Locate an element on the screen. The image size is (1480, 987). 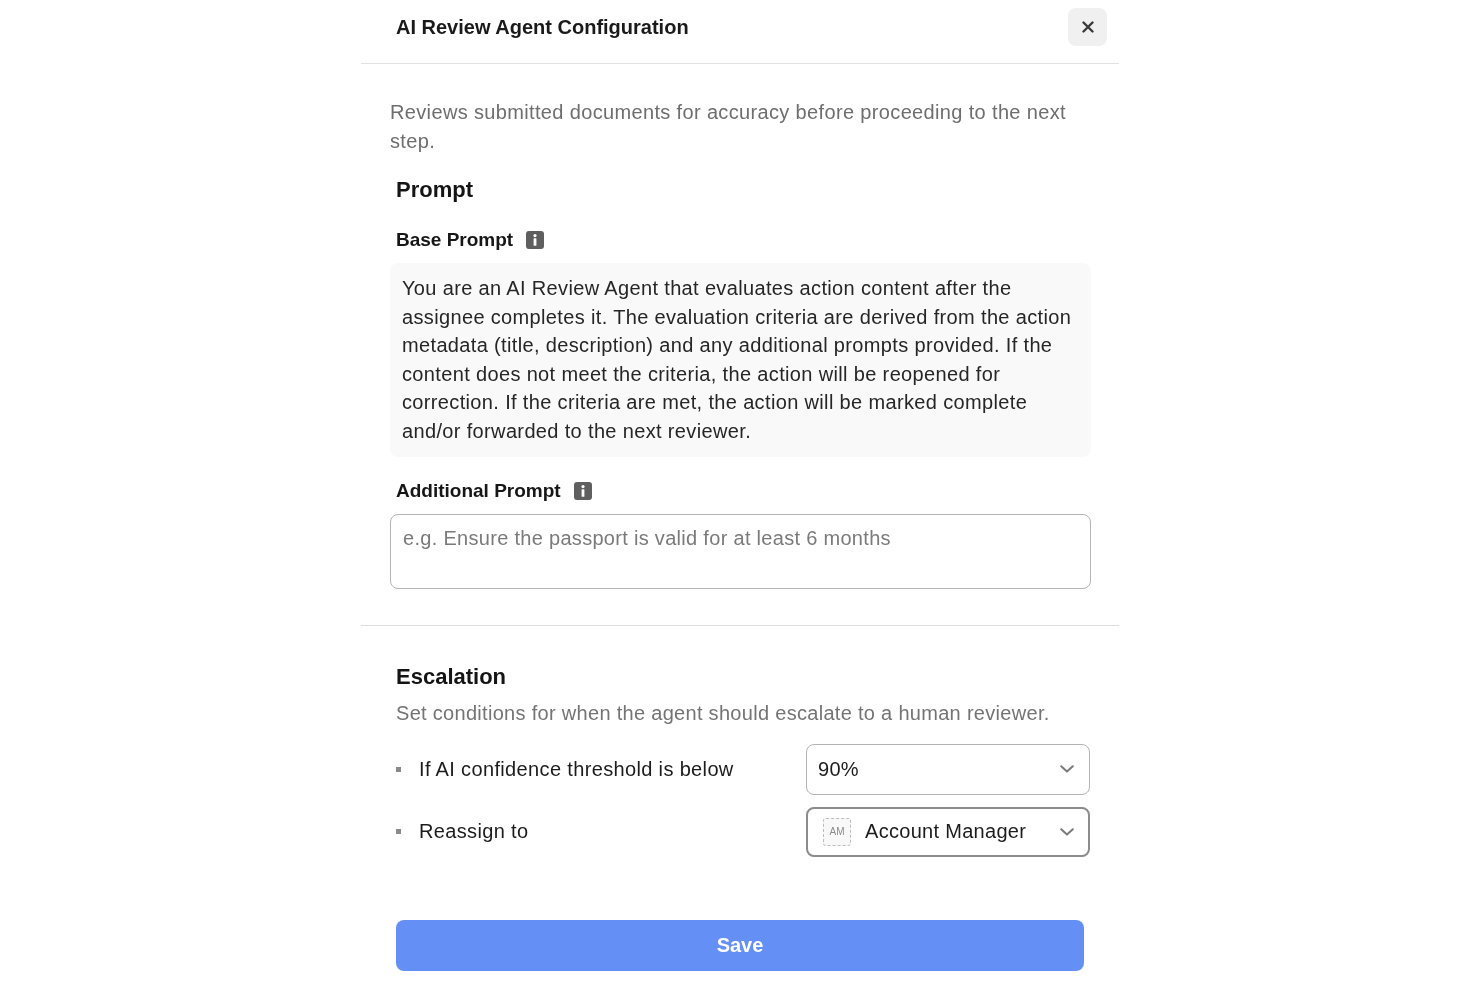
field-label: Base Prompt is located at coordinates (455, 240).